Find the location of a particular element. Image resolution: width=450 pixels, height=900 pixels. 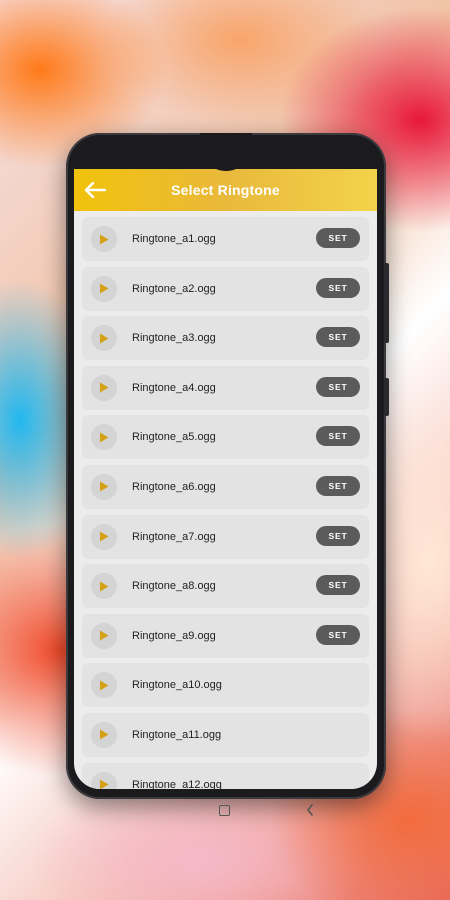

ringtone-row: Ringtone_a9.ogg SET is located at coordinates (225, 635).